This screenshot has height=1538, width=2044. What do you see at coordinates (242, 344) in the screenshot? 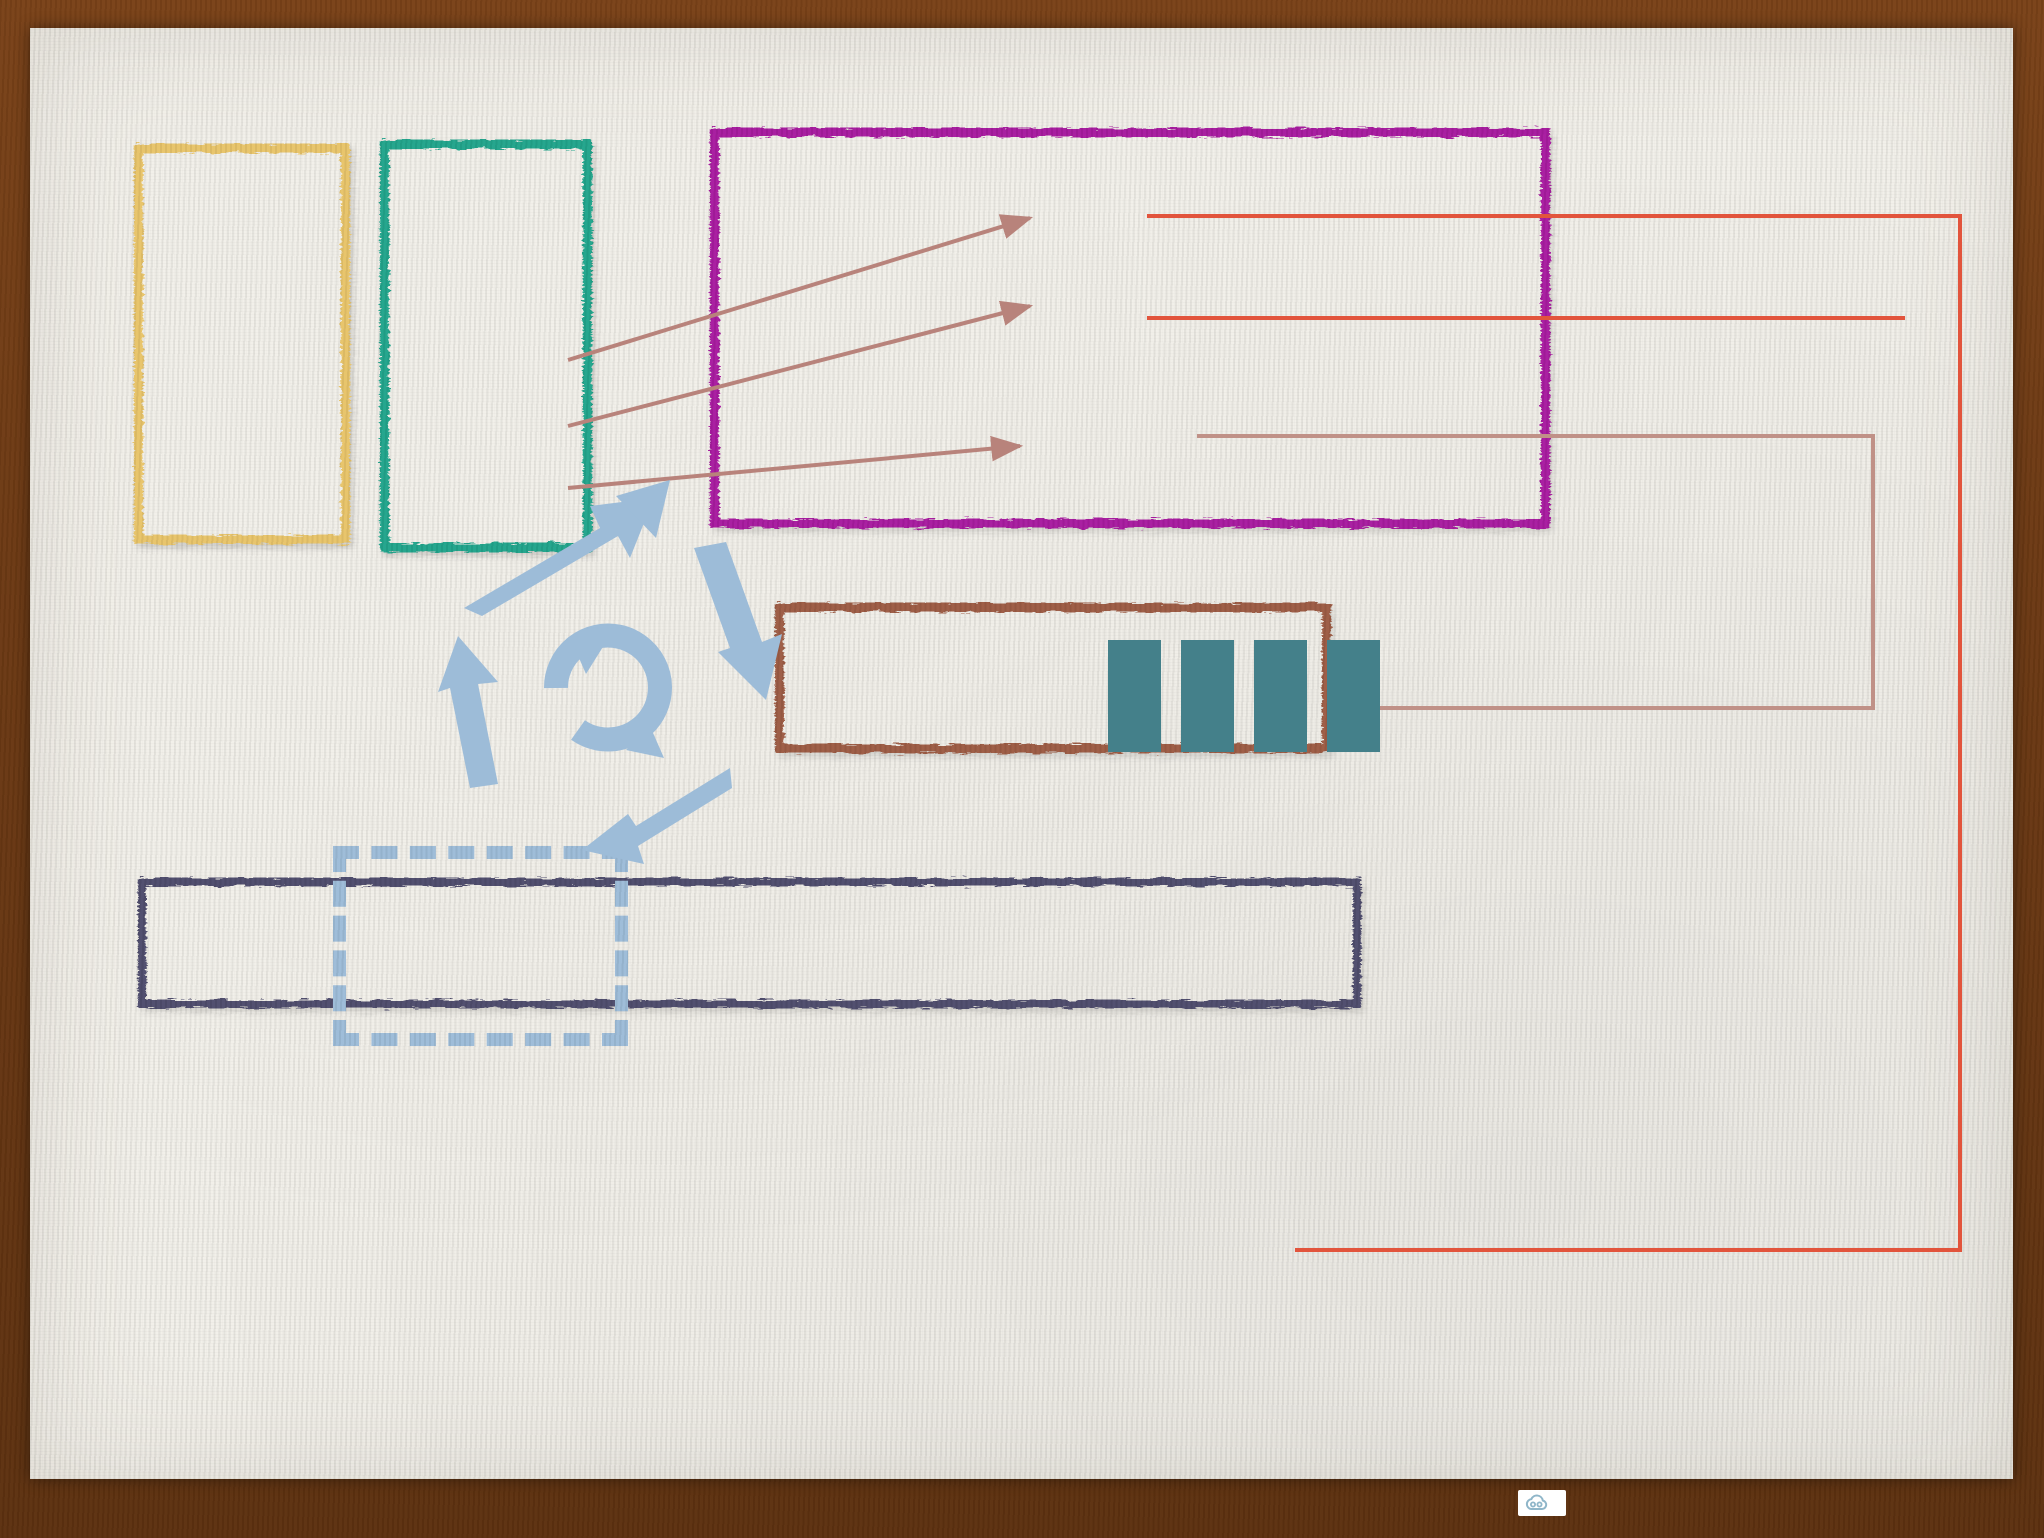
I see `heap-container` at bounding box center [242, 344].